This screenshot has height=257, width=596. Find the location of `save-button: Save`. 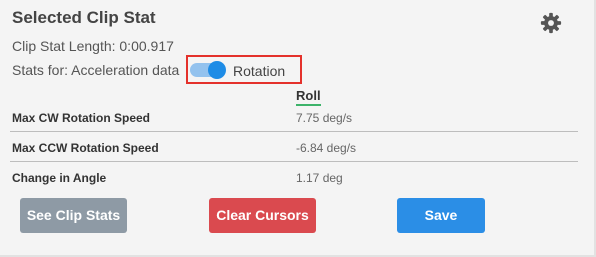

save-button: Save is located at coordinates (441, 215).